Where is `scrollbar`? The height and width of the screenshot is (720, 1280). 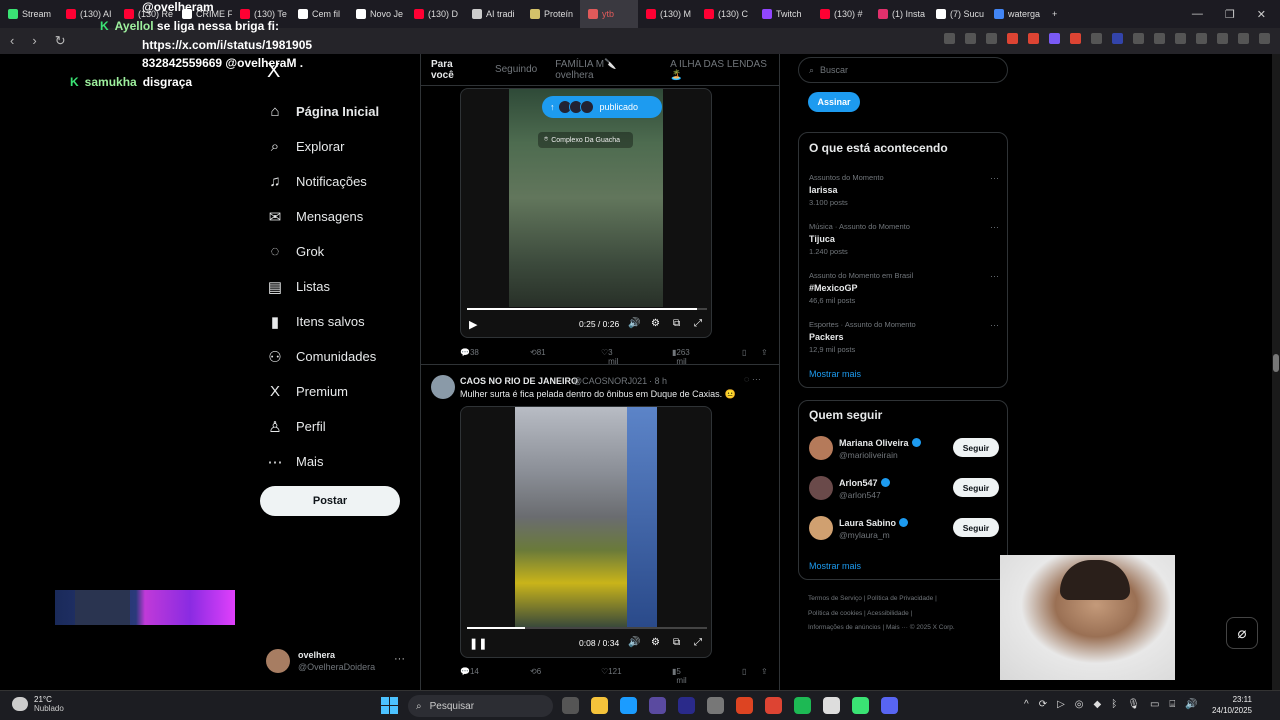
scrollbar is located at coordinates (1276, 372).